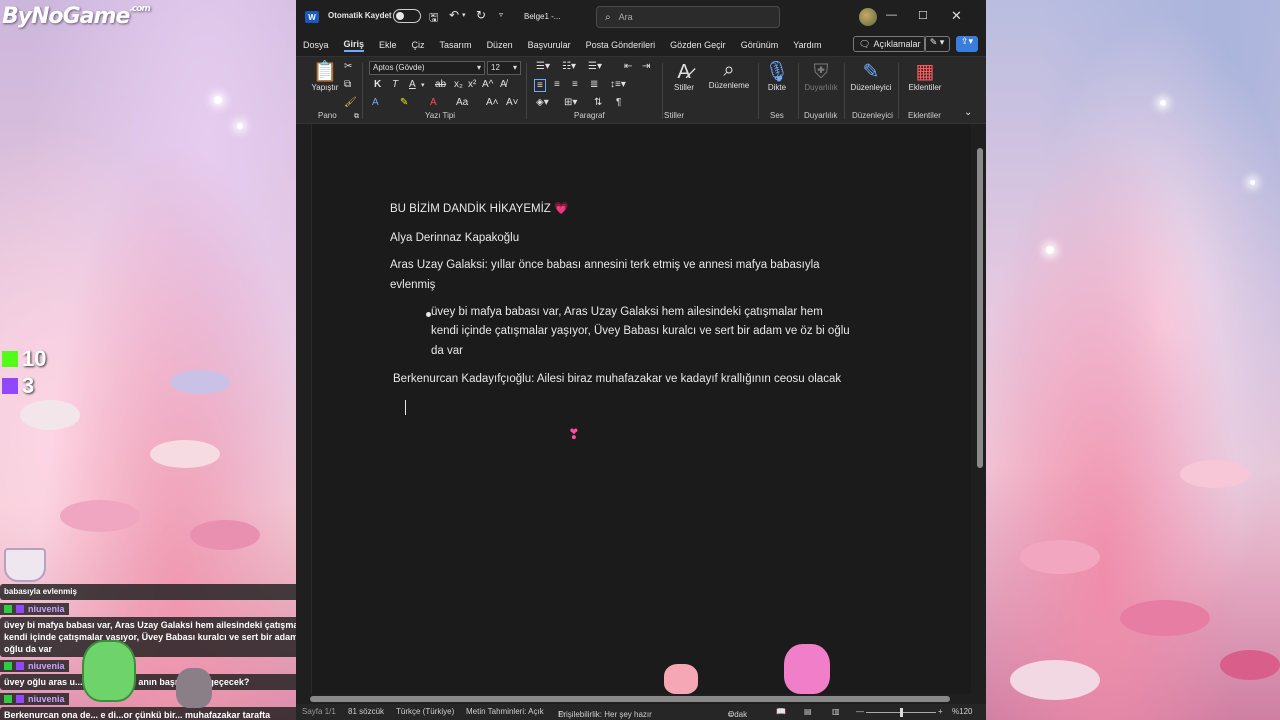 This screenshot has width=1280, height=720. I want to click on minimize-button: —, so click(903, 15).